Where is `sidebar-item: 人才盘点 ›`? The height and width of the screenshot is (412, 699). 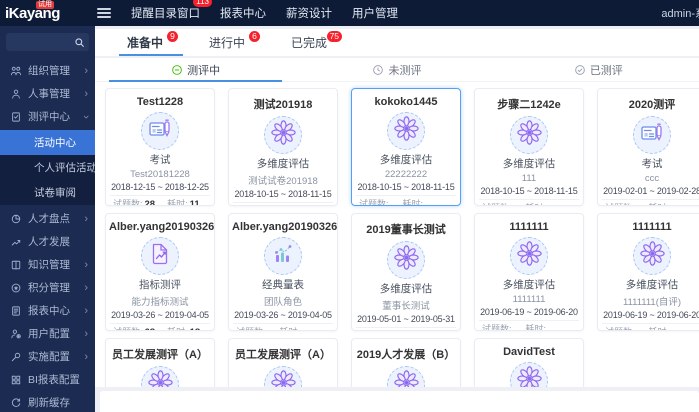 sidebar-item: 人才盘点 › is located at coordinates (47, 218).